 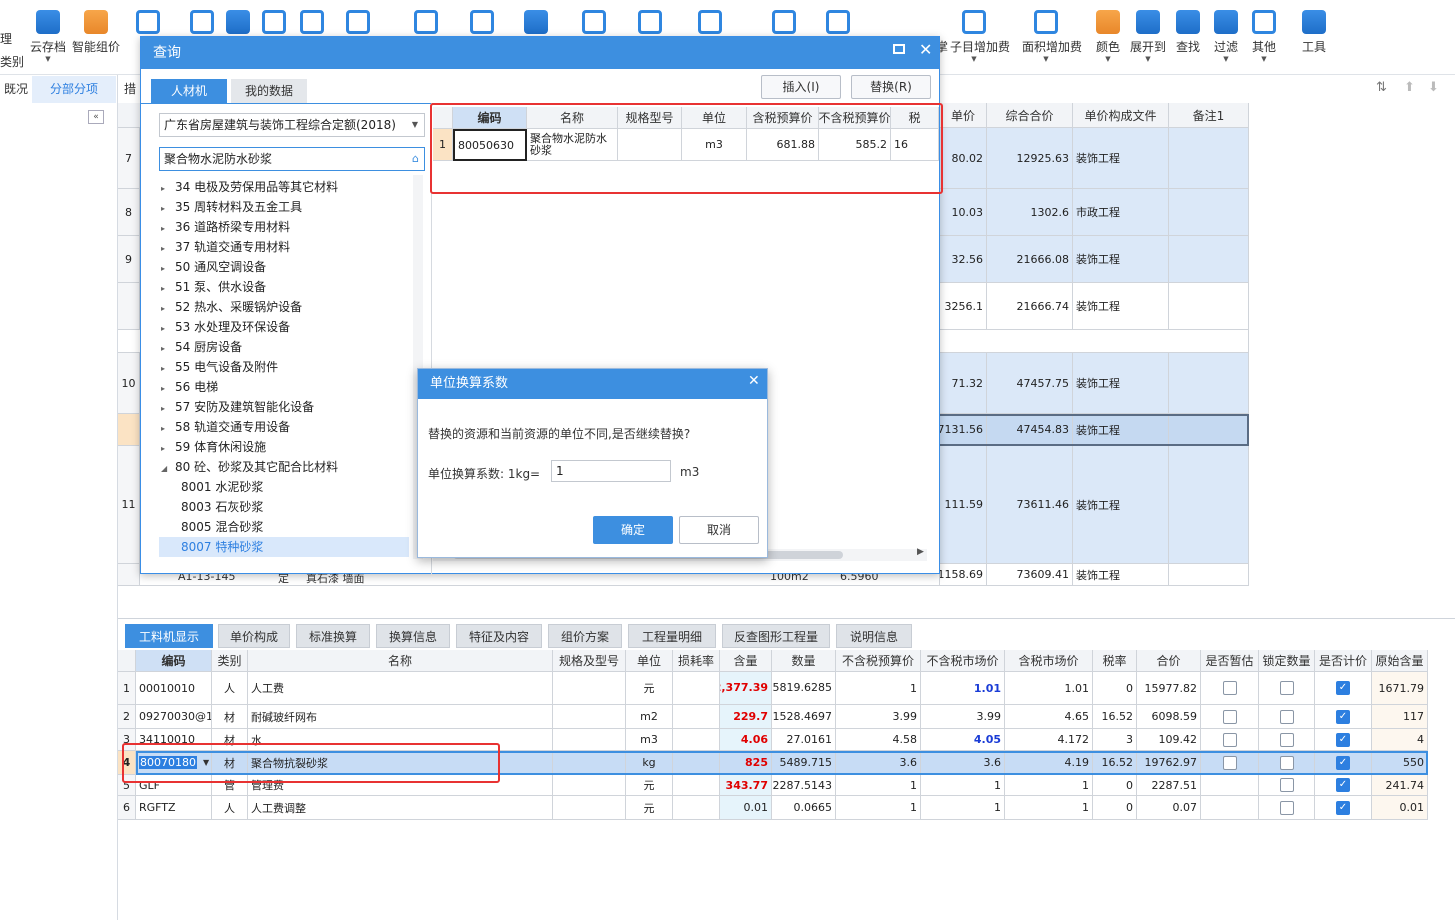 What do you see at coordinates (284, 547) in the screenshot?
I see `tree-item: 8007 特种砂浆` at bounding box center [284, 547].